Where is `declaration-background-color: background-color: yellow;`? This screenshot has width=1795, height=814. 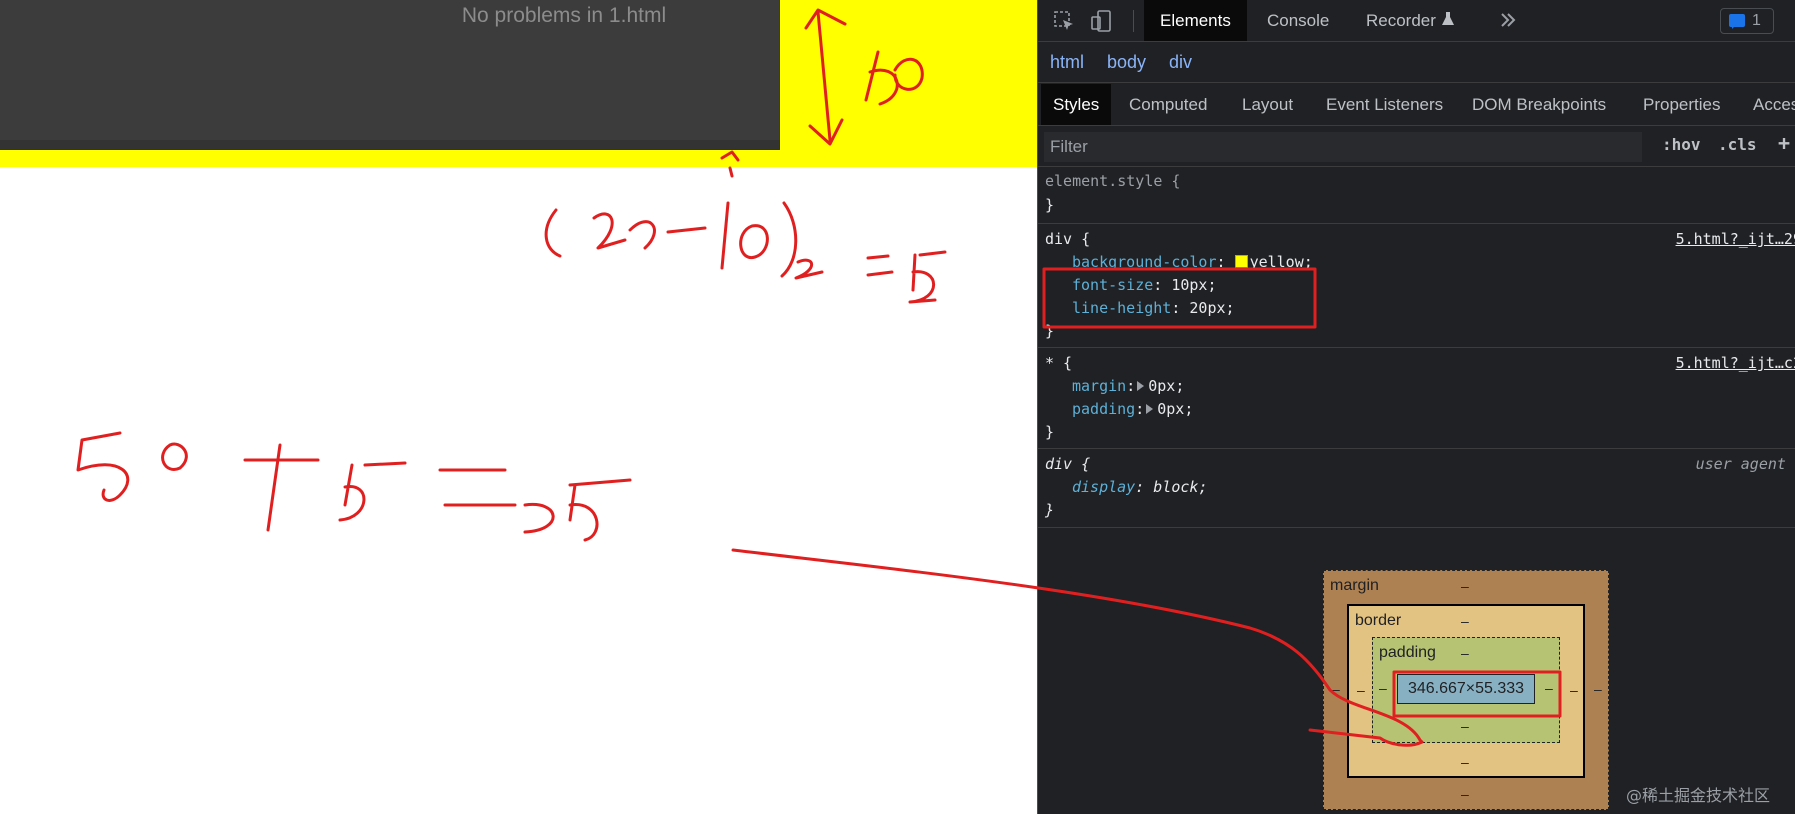 declaration-background-color: background-color: yellow; is located at coordinates (1192, 262).